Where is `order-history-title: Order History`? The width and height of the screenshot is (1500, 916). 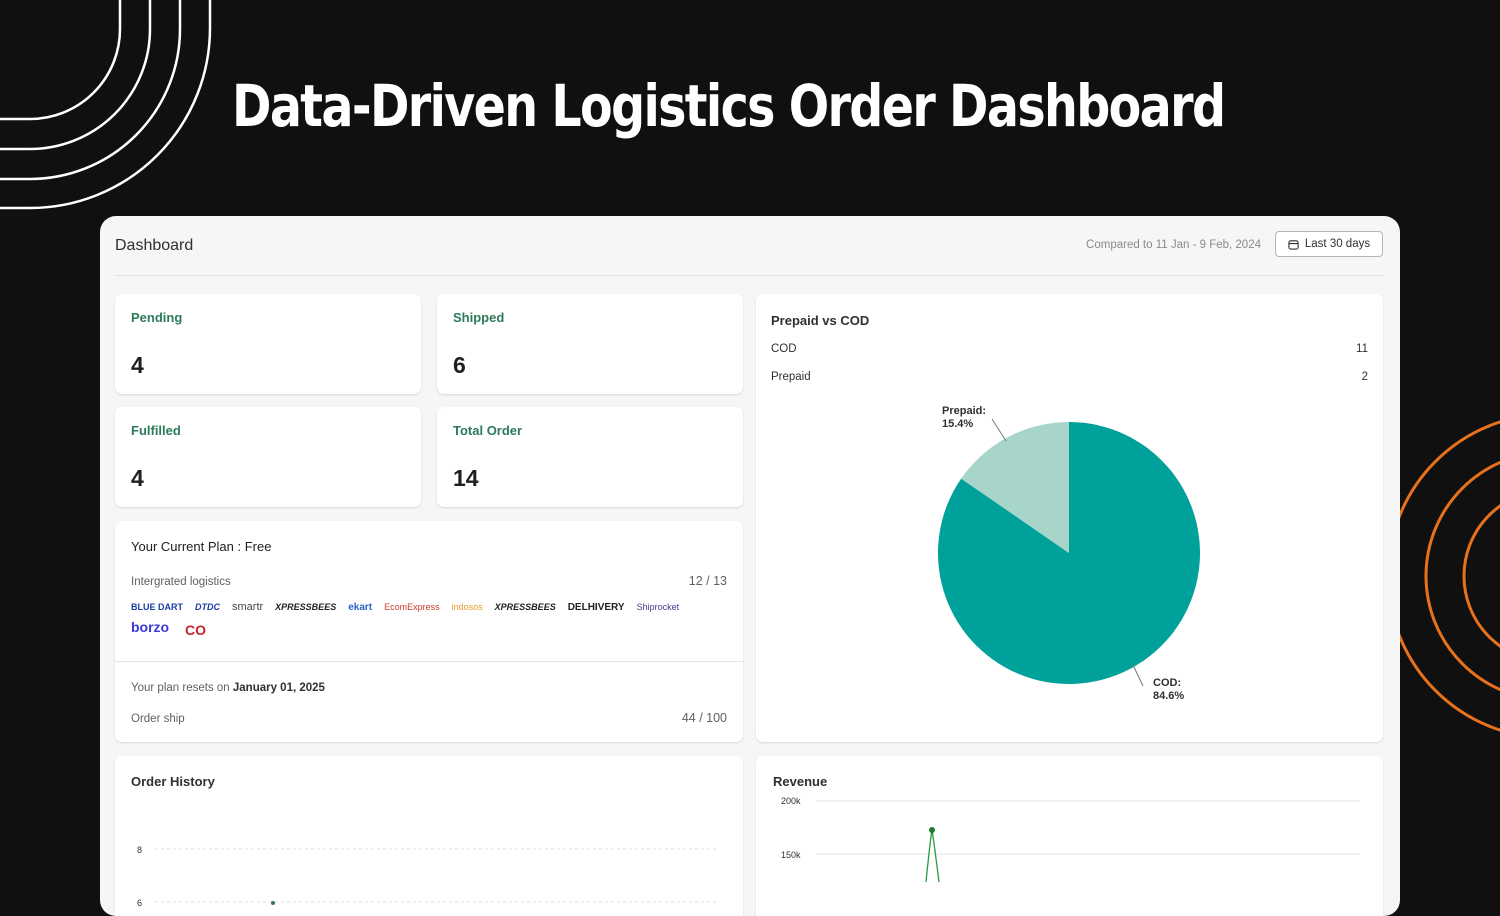
order-history-title: Order History is located at coordinates (173, 781).